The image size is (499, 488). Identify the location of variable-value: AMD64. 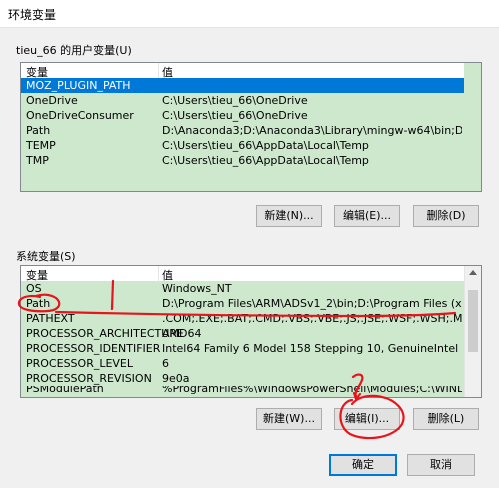
(182, 333).